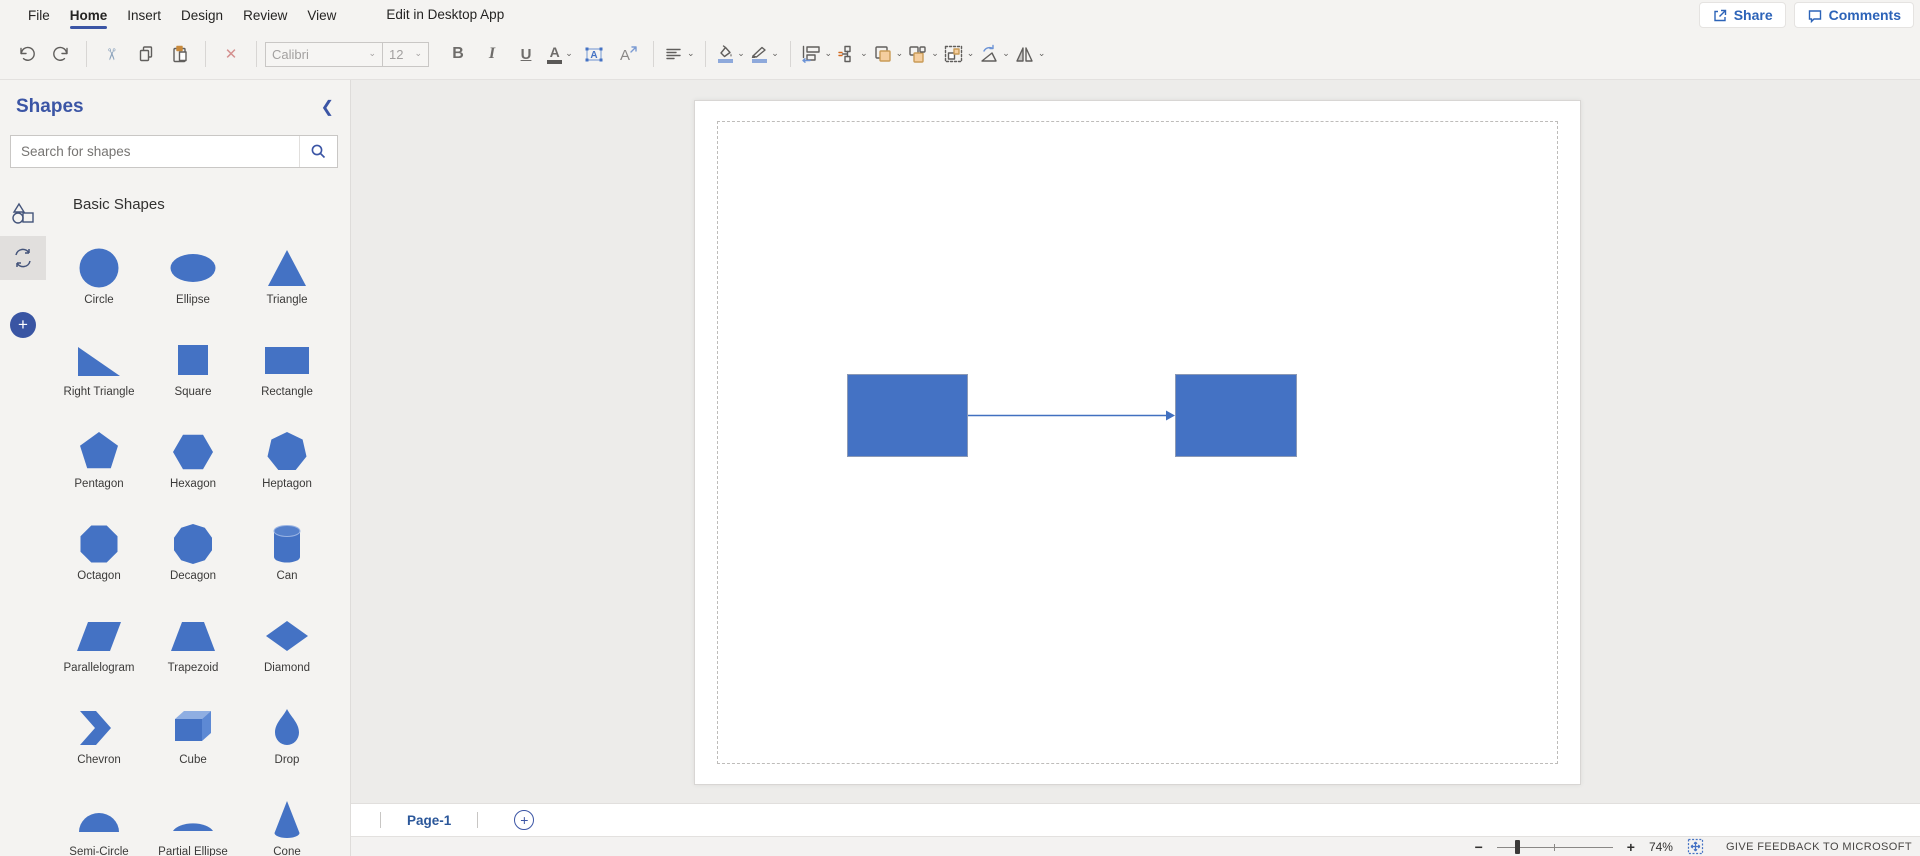 The image size is (1920, 856). I want to click on shape-item-ellipse: Ellipse, so click(193, 282).